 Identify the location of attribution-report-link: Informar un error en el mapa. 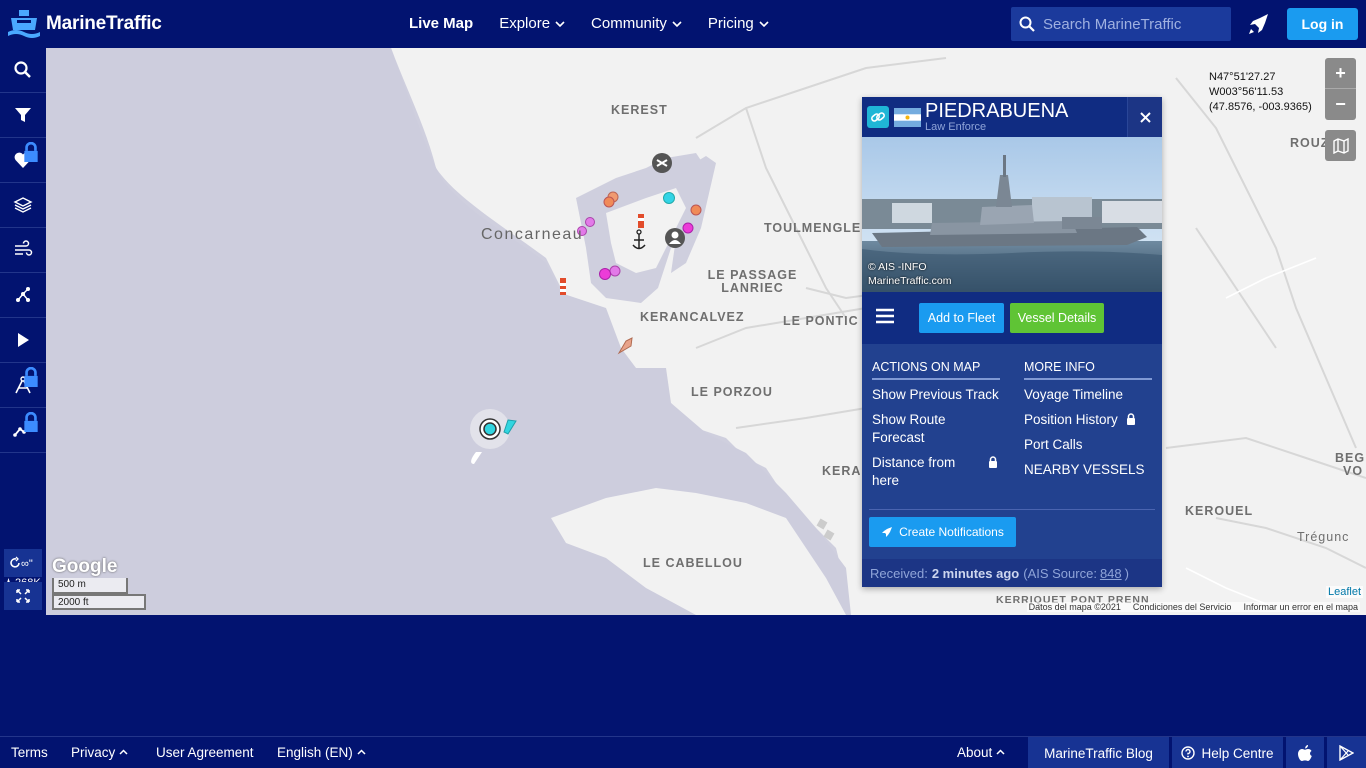
(1300, 607).